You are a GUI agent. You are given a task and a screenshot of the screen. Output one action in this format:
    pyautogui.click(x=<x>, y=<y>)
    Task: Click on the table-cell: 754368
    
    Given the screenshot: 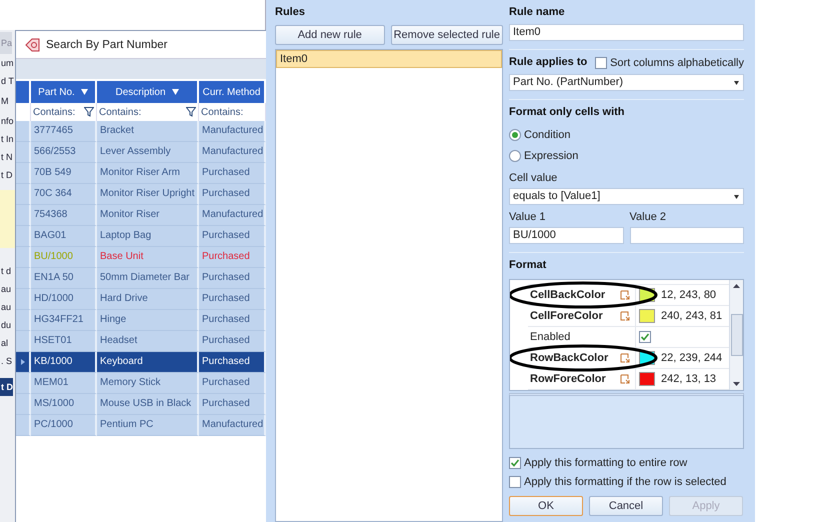 What is the action you would take?
    pyautogui.click(x=64, y=215)
    